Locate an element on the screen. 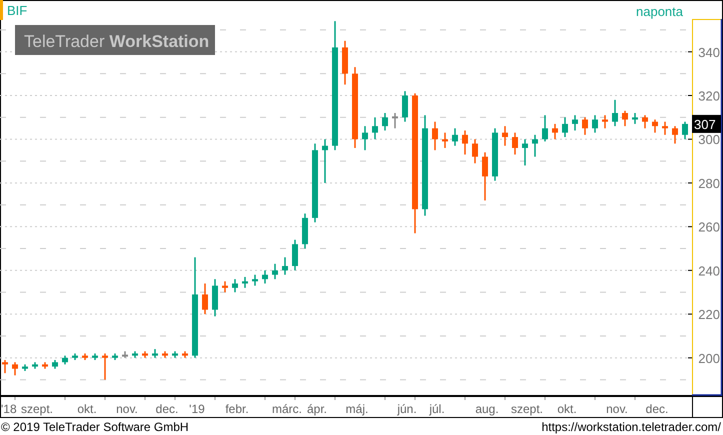 Image resolution: width=723 pixels, height=435 pixels. url-text: https://workstation.teletrader.com/ is located at coordinates (631, 427).